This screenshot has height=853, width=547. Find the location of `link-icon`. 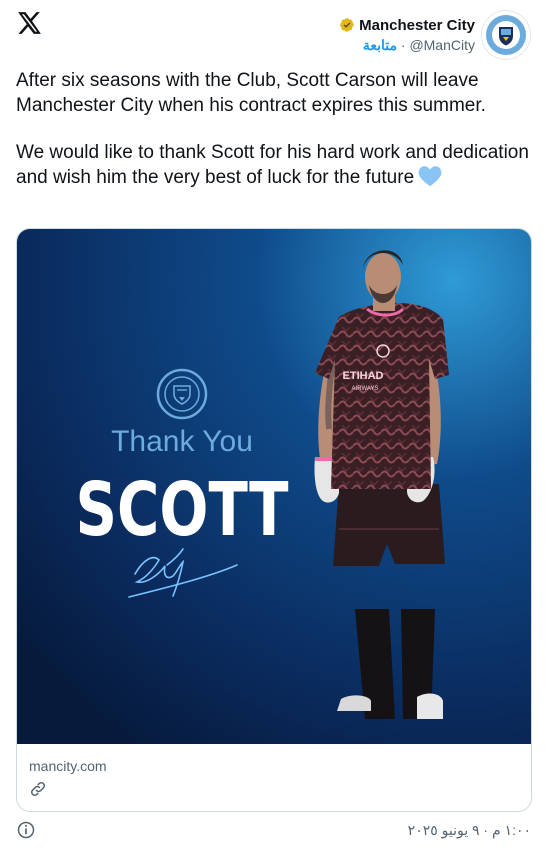

link-icon is located at coordinates (38, 789).